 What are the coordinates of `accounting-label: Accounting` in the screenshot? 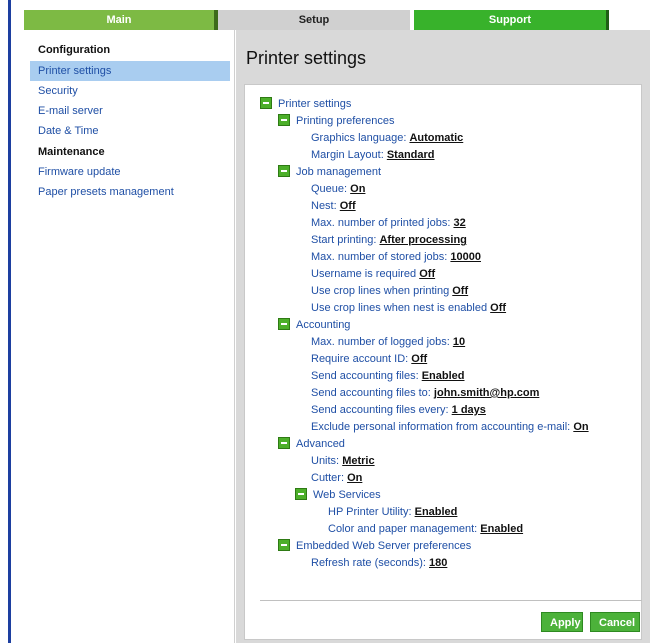 It's located at (323, 325).